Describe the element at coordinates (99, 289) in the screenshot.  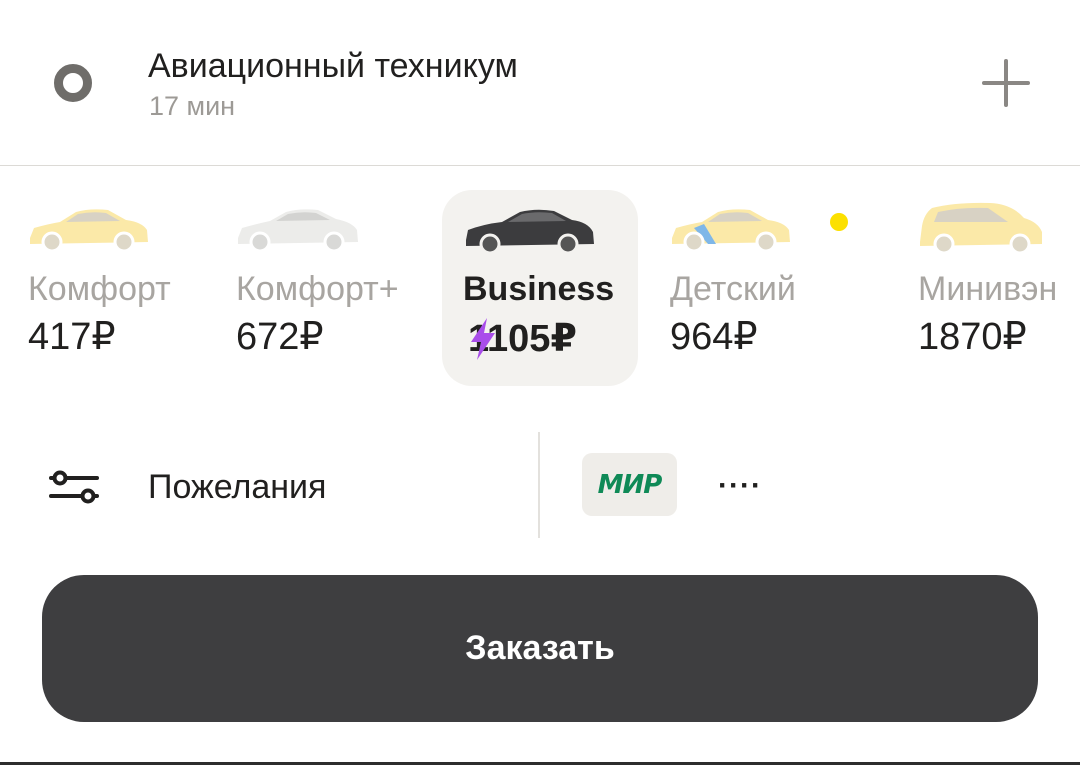
I see `tariff-name: Комфорт` at that location.